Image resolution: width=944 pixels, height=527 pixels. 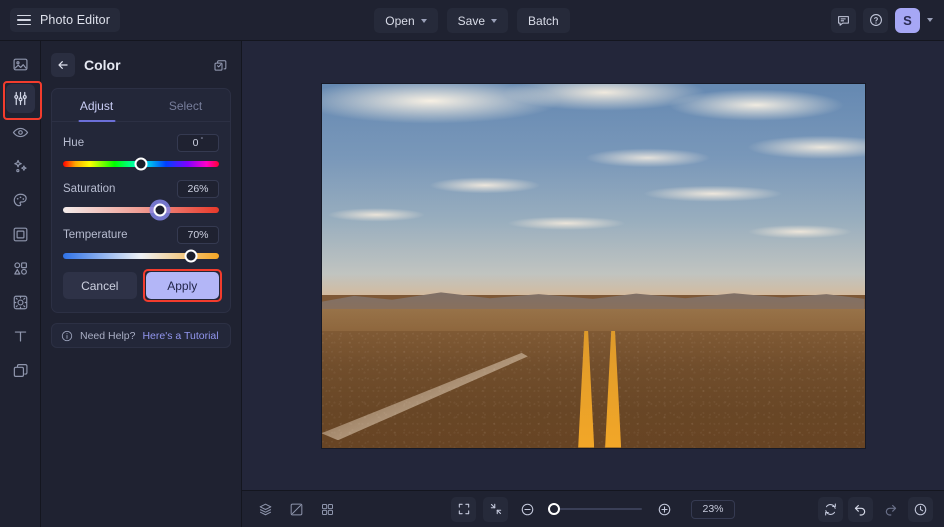 What do you see at coordinates (202, 140) in the screenshot?
I see `slider-hue-unit: °` at bounding box center [202, 140].